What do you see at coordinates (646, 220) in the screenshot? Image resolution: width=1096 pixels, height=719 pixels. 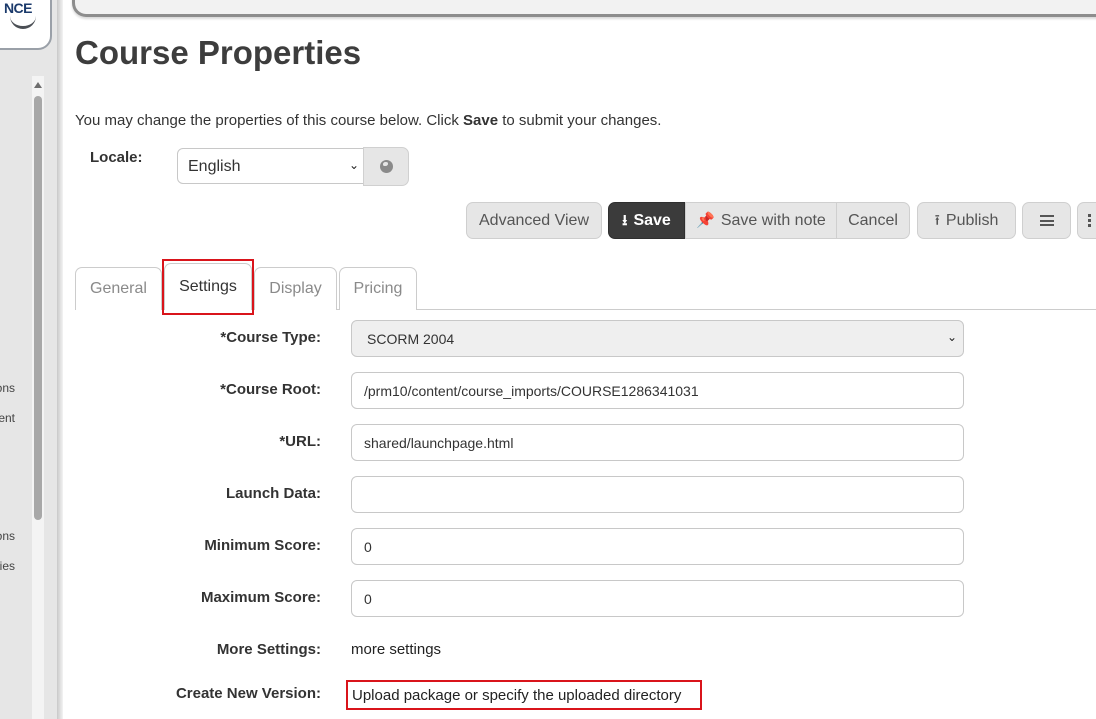 I see `save-button: ⭳ Save` at bounding box center [646, 220].